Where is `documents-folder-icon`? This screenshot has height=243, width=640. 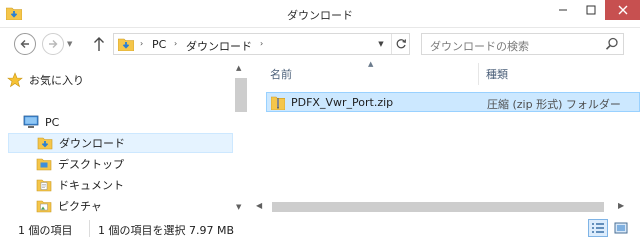 documents-folder-icon is located at coordinates (44, 185).